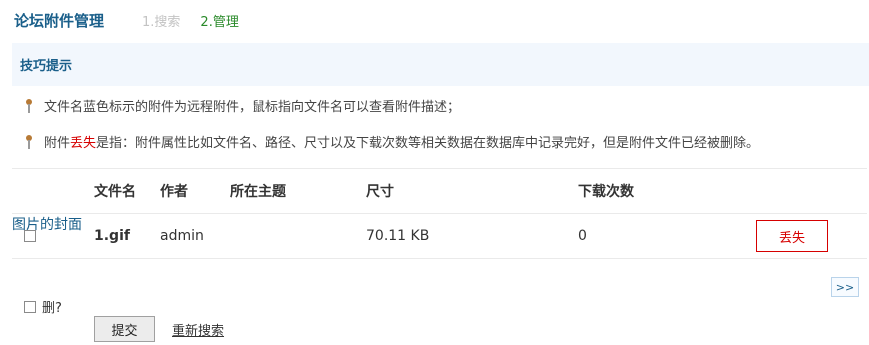 The height and width of the screenshot is (345, 869). Describe the element at coordinates (30, 306) in the screenshot. I see `delete-checkbox` at that location.